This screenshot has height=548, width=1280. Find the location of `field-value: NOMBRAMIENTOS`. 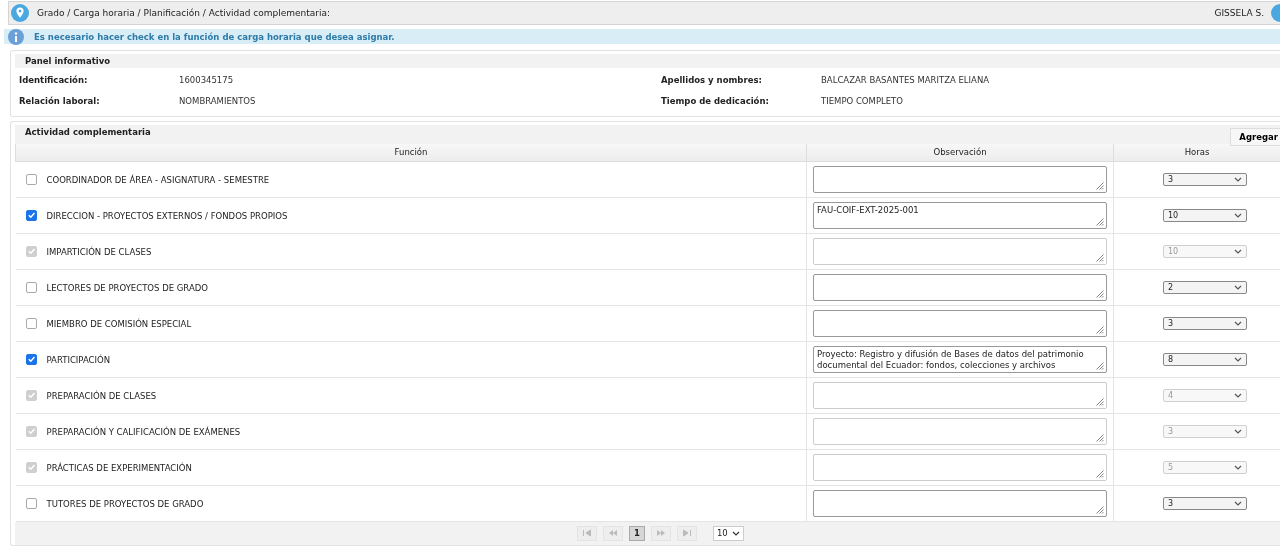

field-value: NOMBRAMIENTOS is located at coordinates (218, 101).